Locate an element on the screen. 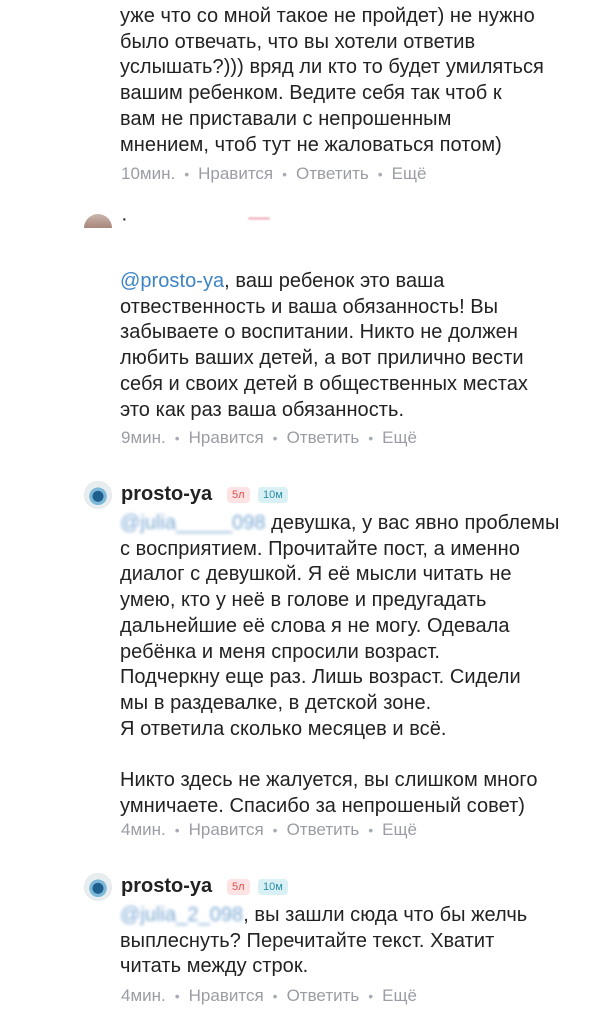 Image resolution: width=600 pixels, height=1017 pixels. blurred-badge is located at coordinates (259, 218).